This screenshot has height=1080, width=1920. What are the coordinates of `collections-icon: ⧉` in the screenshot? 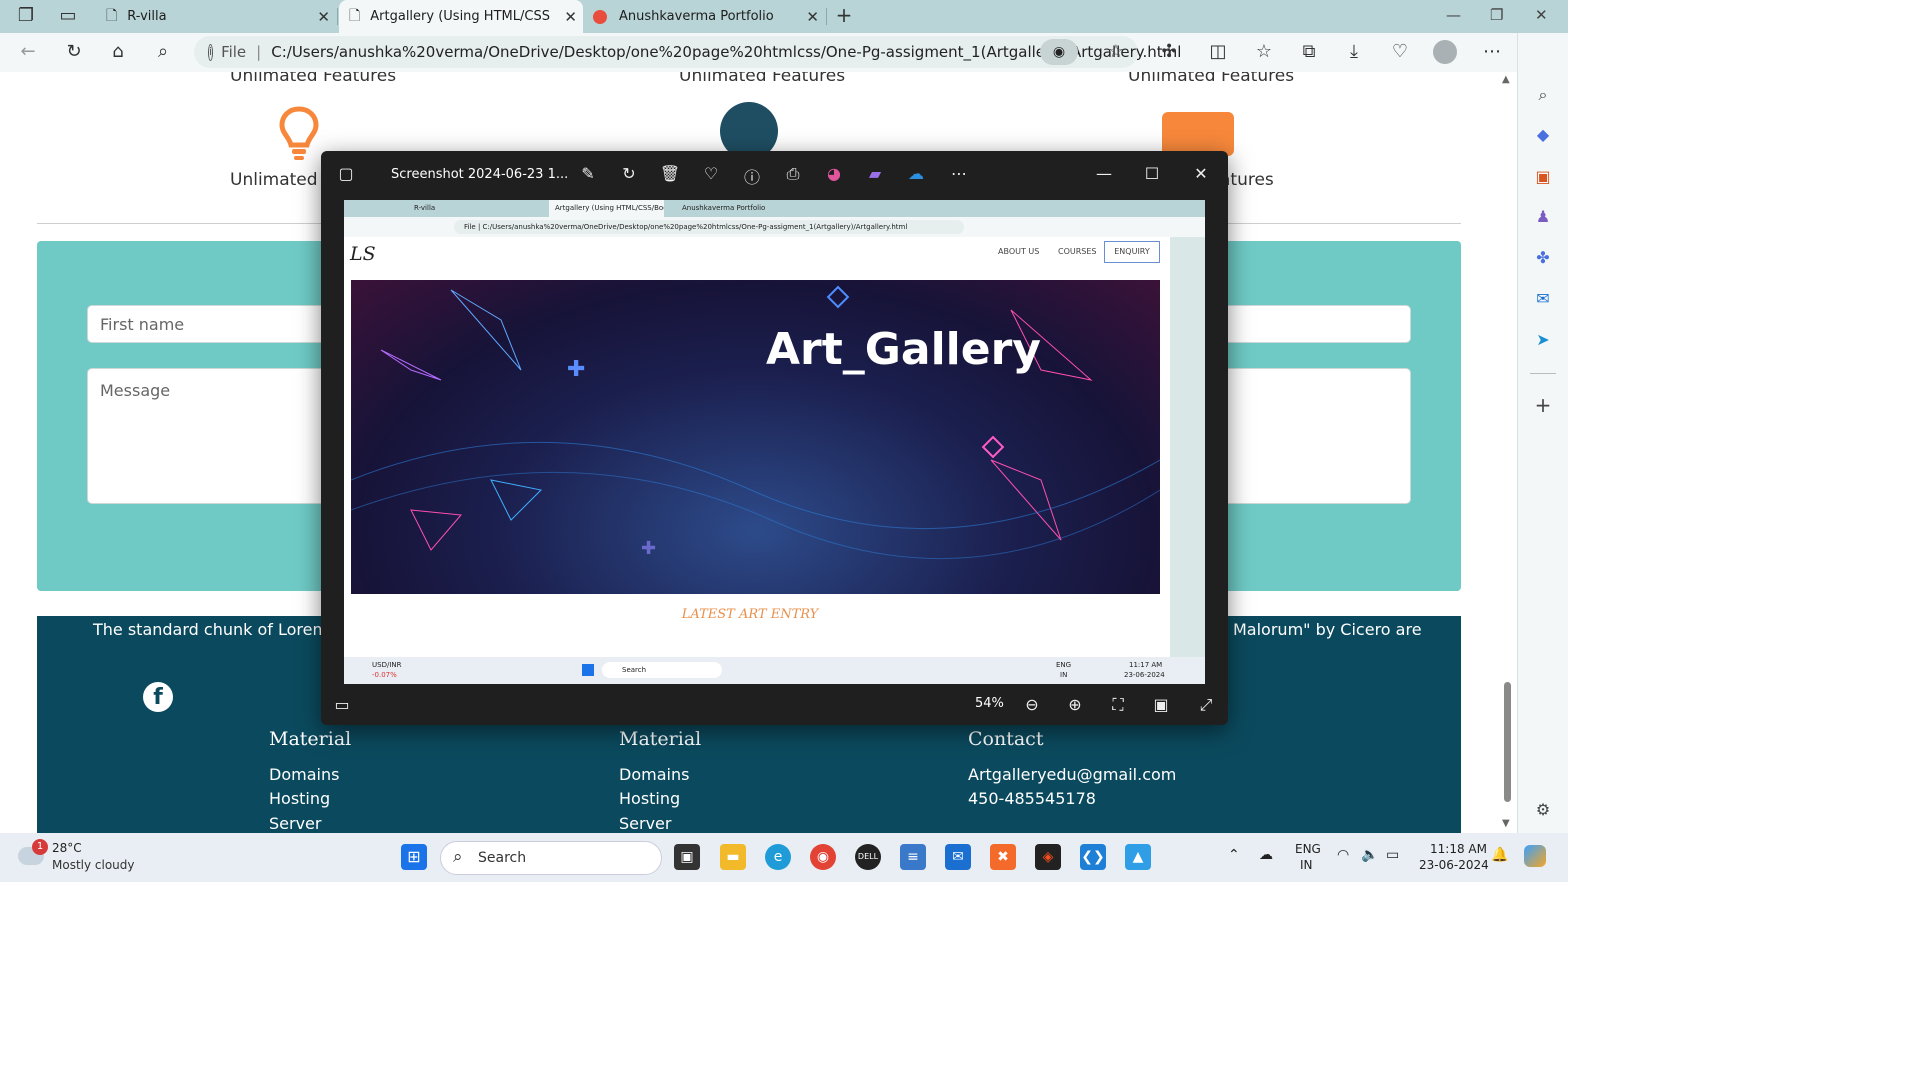 It's located at (1309, 51).